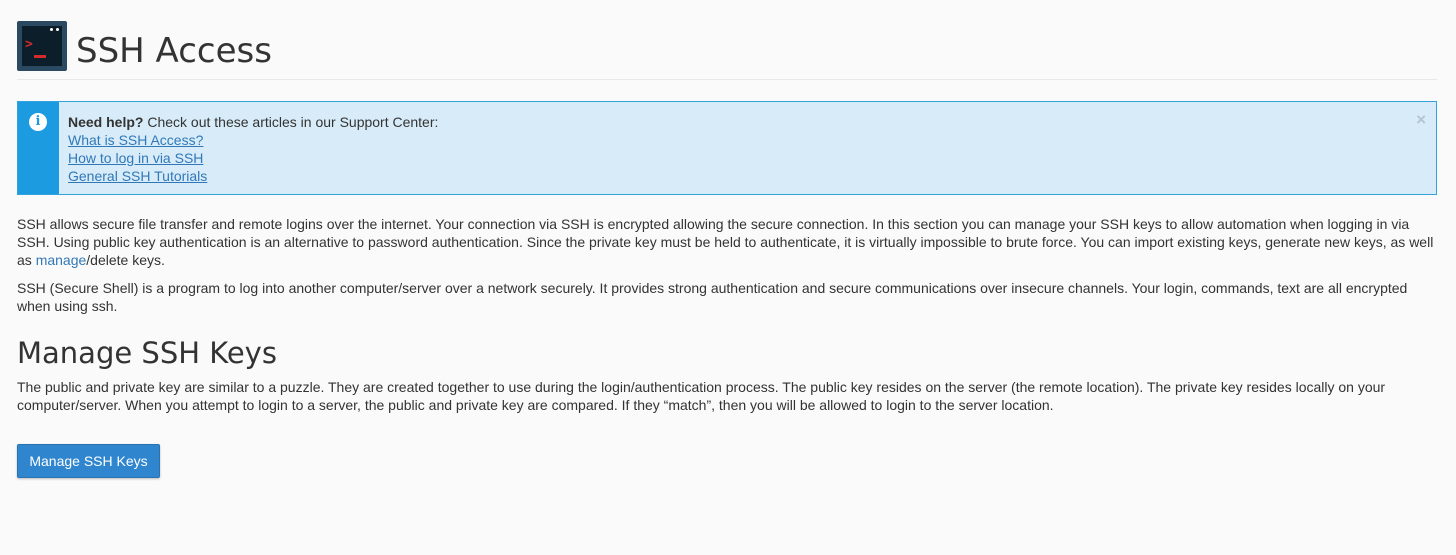  What do you see at coordinates (106, 122) in the screenshot?
I see `help-title: Need help?` at bounding box center [106, 122].